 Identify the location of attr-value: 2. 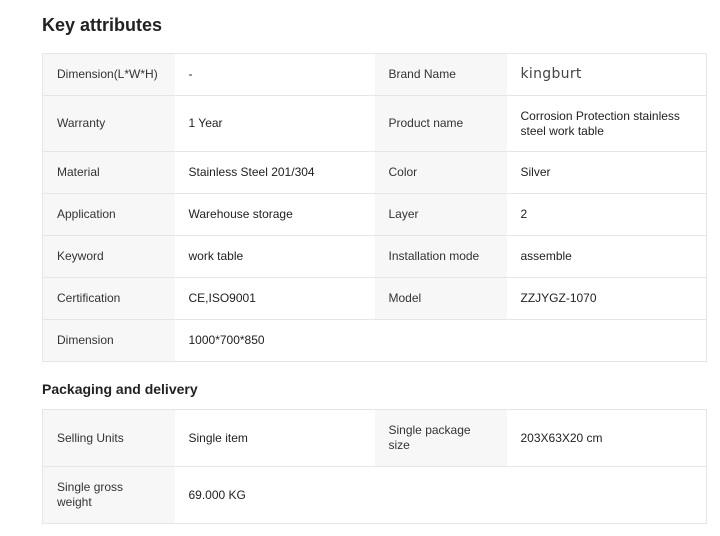
(606, 214).